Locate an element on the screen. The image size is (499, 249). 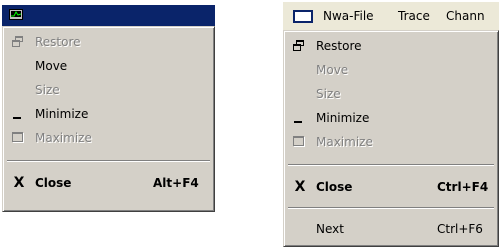
mdi-window-icon is located at coordinates (303, 16).